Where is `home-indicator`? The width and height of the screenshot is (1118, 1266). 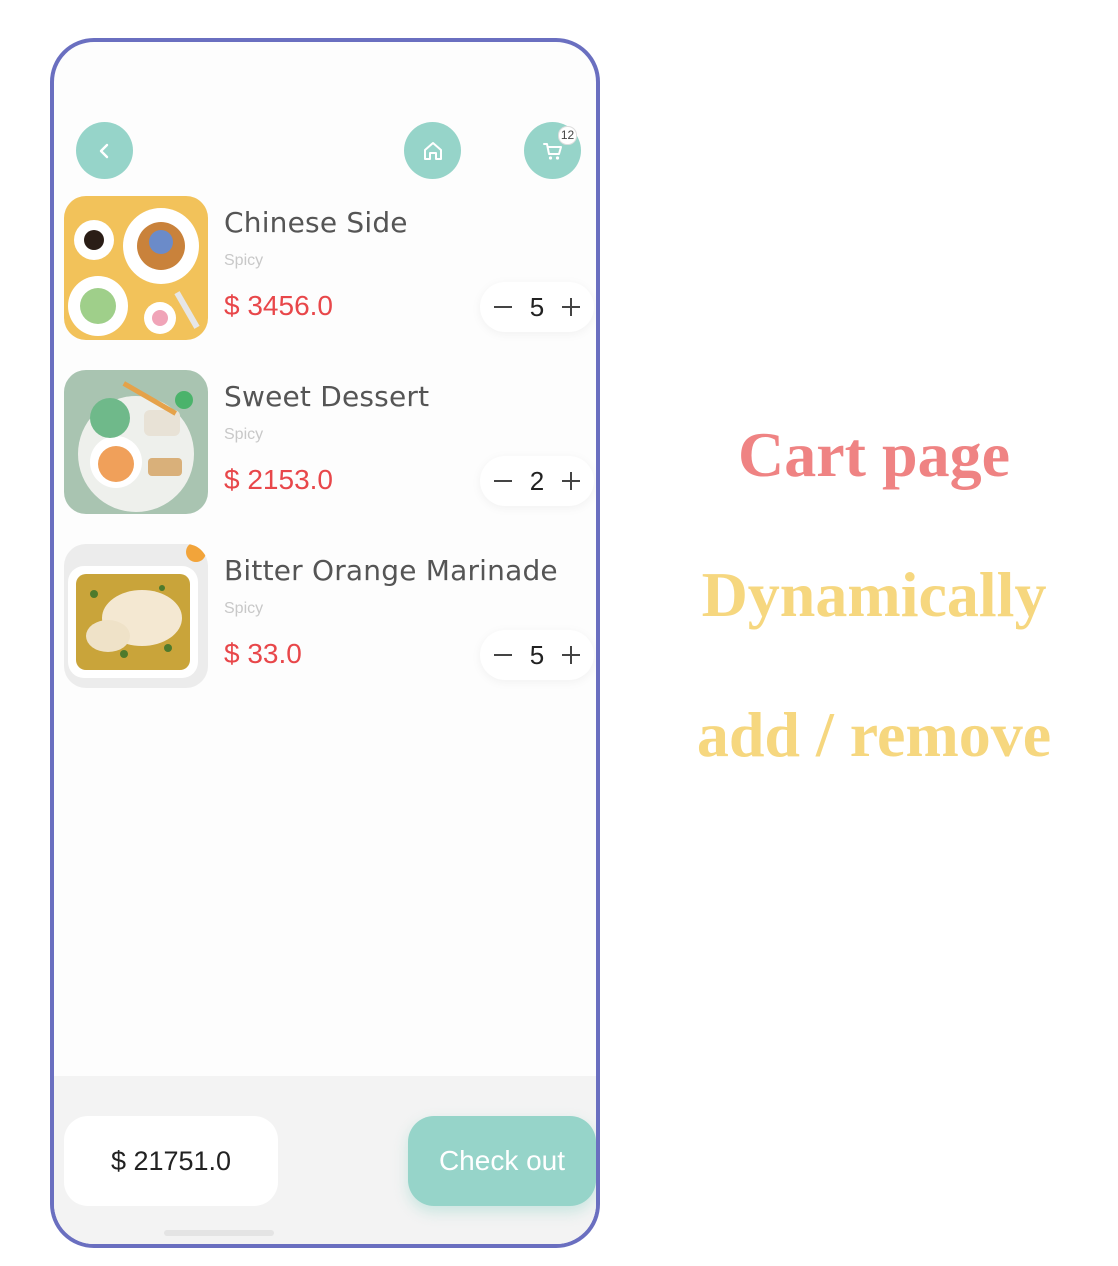 home-indicator is located at coordinates (219, 1233).